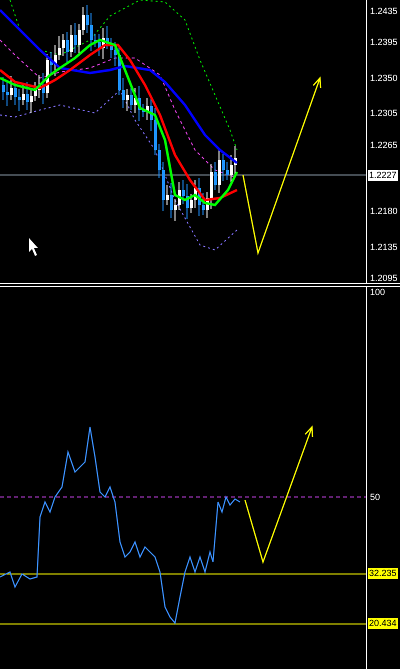  I want to click on current-price-label: 1.2227, so click(383, 175).